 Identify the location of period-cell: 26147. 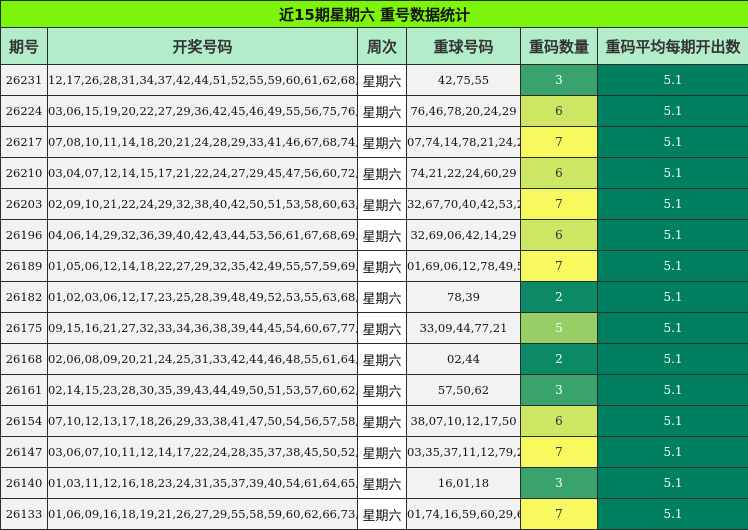
(24, 452).